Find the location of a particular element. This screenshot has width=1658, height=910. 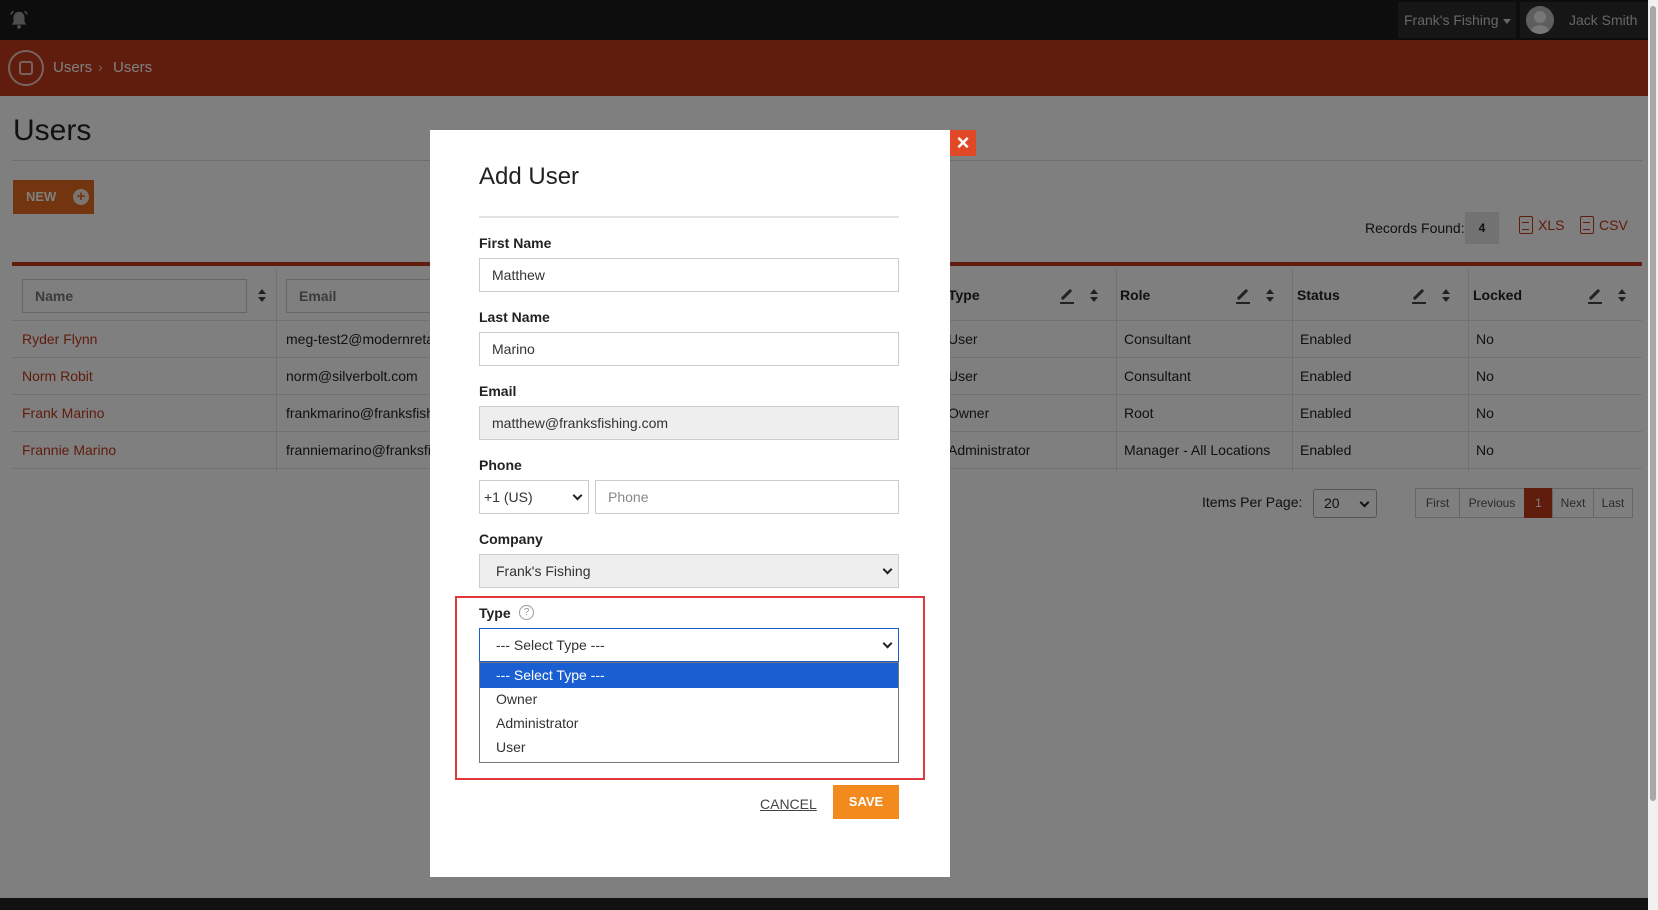

phone-country-value: +1 (US) is located at coordinates (508, 497).